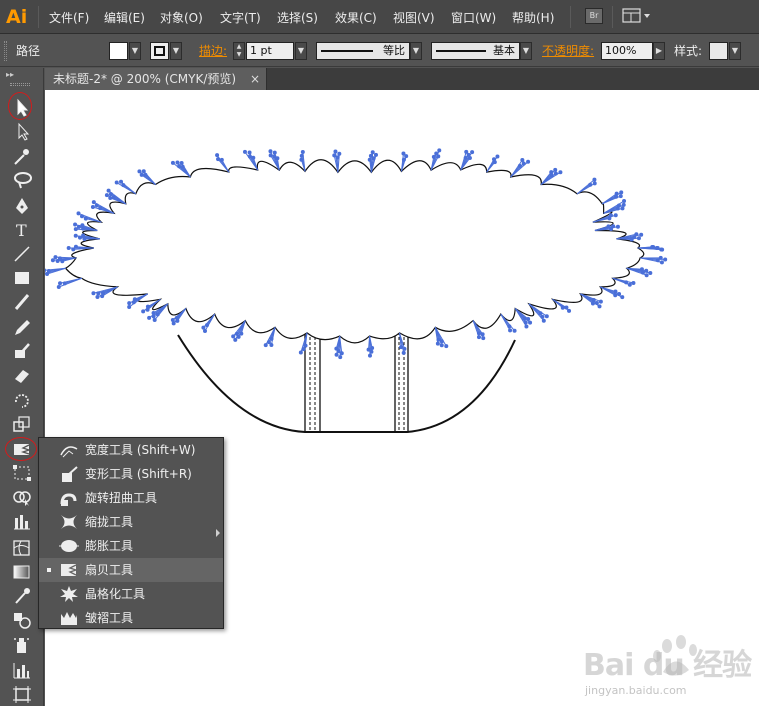  Describe the element at coordinates (159, 51) in the screenshot. I see `stroke-swatch` at that location.